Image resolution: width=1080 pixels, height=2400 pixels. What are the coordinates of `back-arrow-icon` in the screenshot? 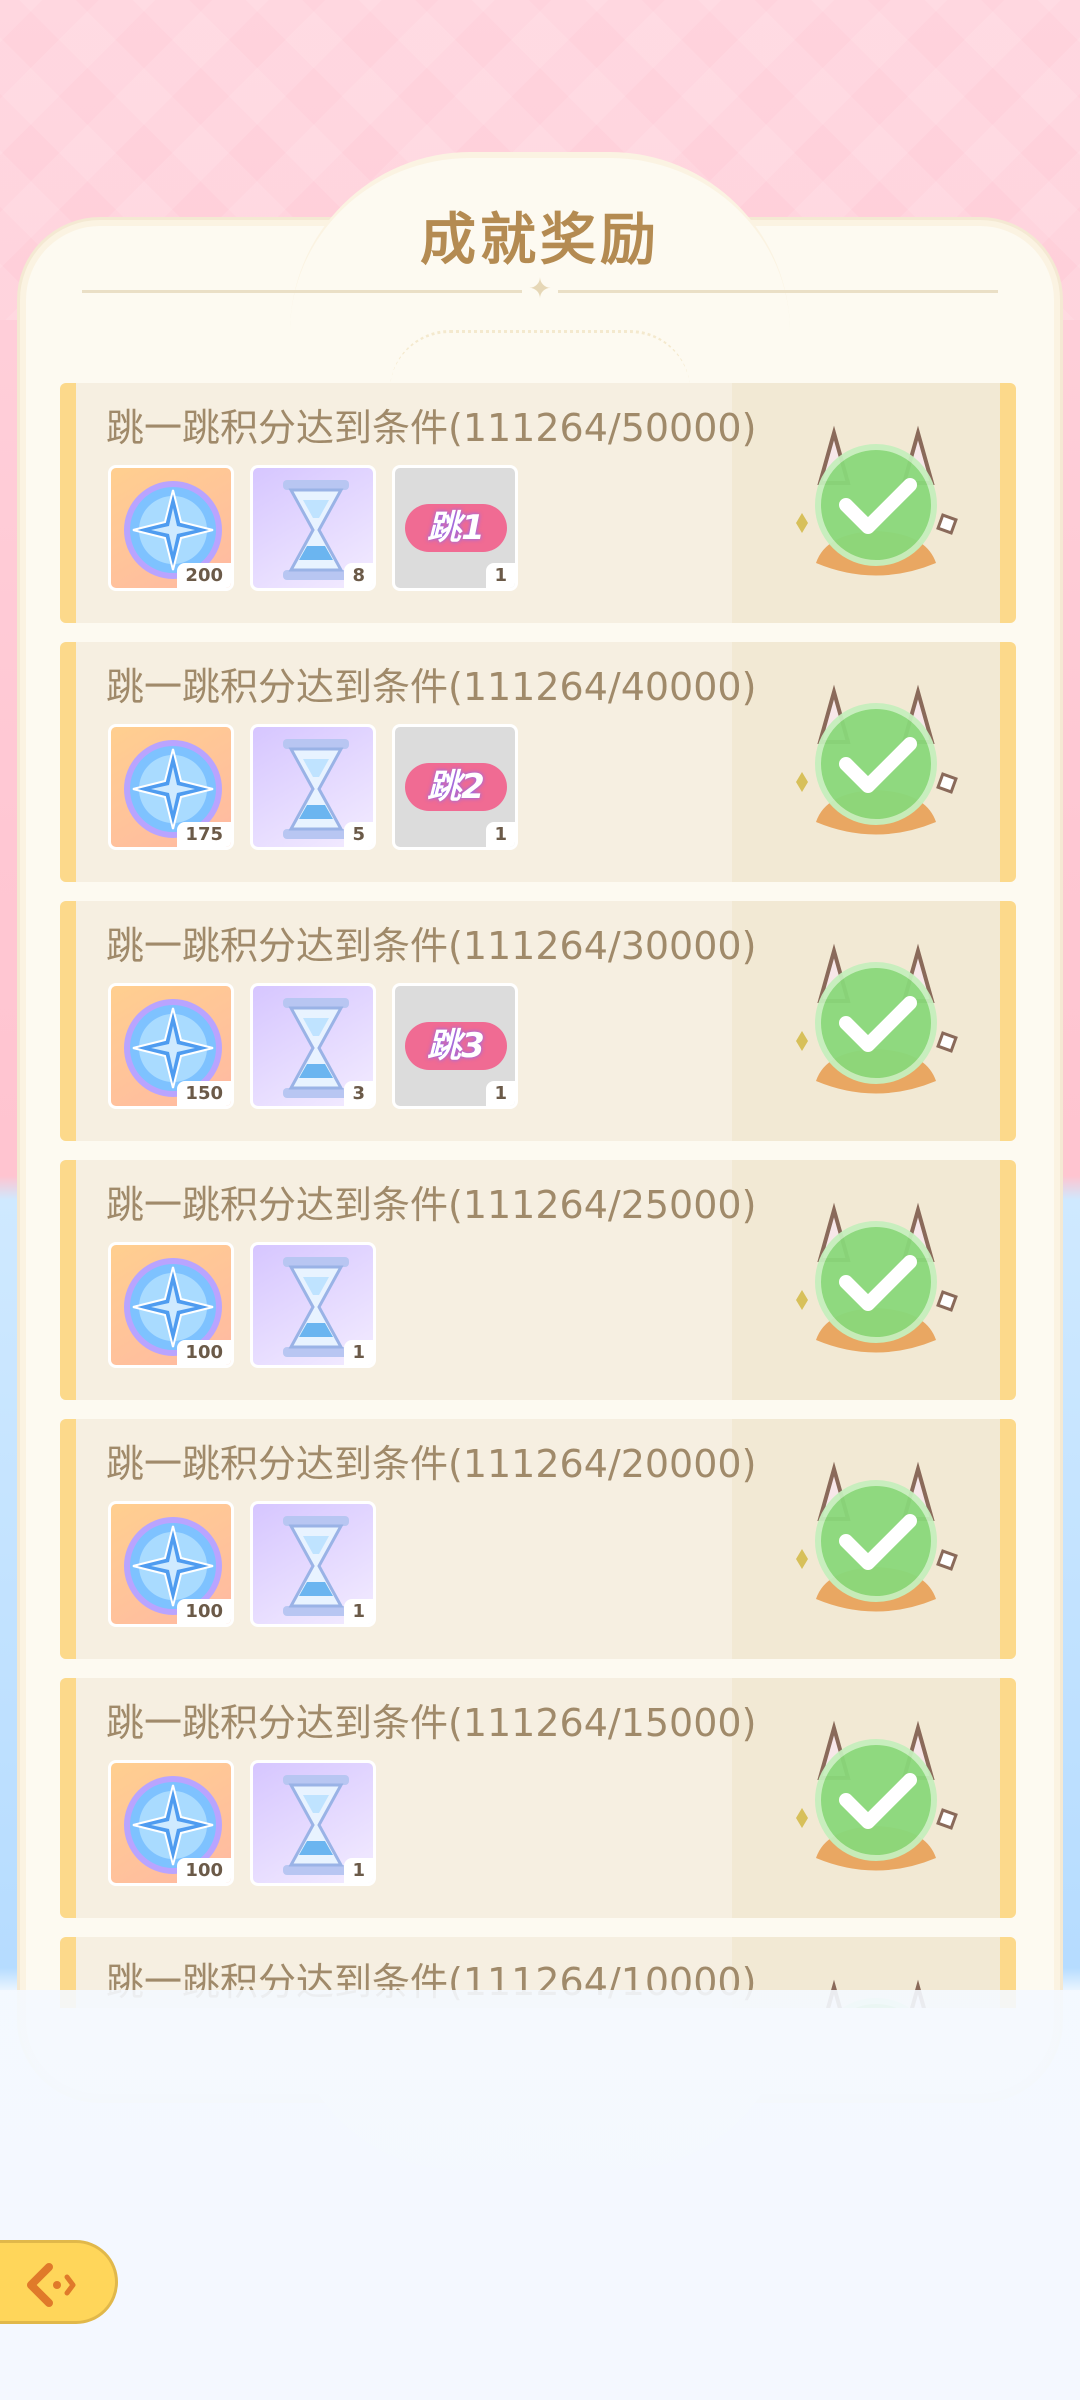 It's located at (51, 2285).